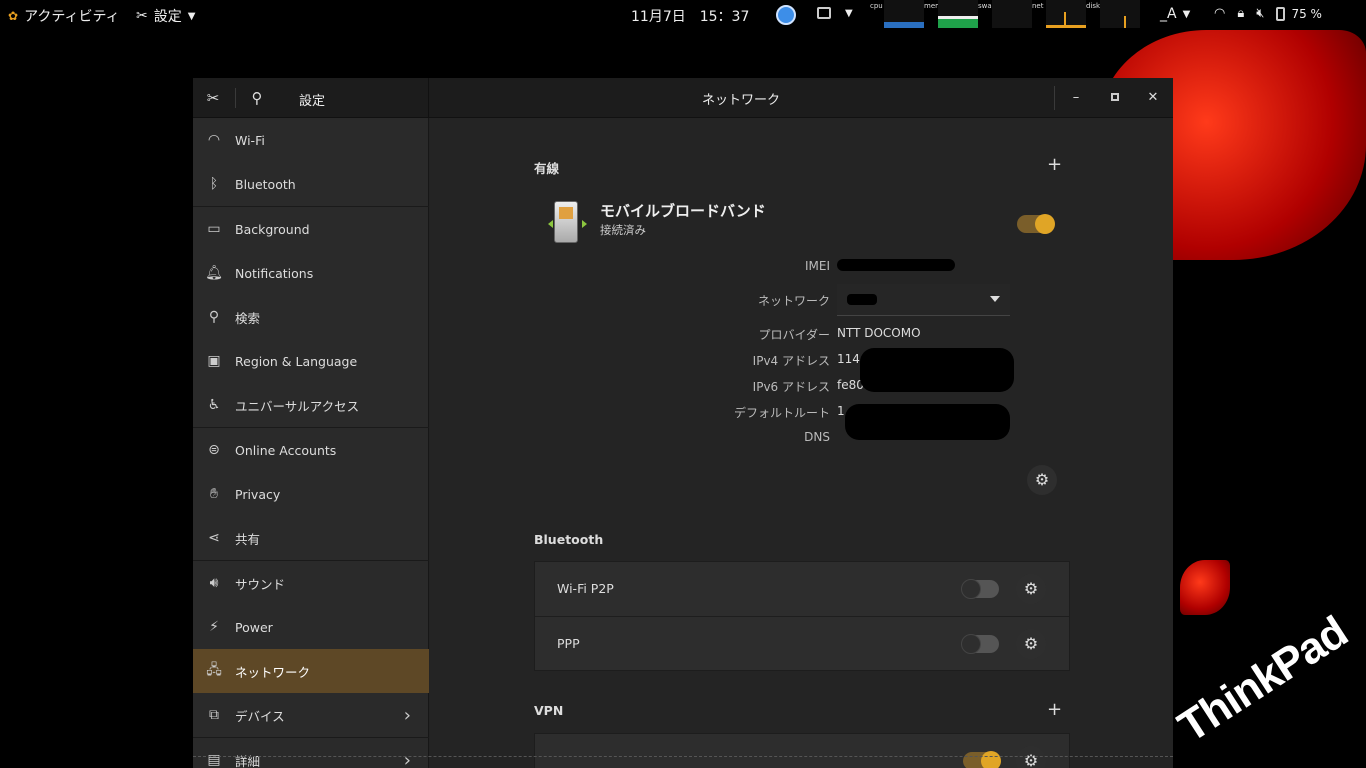 The image size is (1366, 768). What do you see at coordinates (296, 361) in the screenshot?
I see `sidebar-item-label: Region & Language` at bounding box center [296, 361].